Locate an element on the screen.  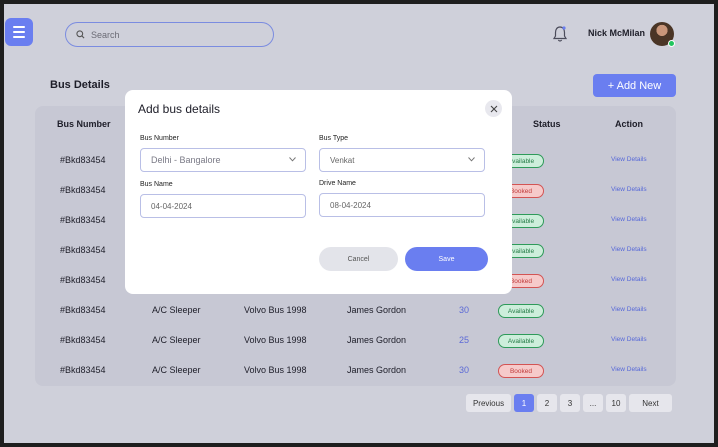
page-button-3: 3 is located at coordinates (570, 403).